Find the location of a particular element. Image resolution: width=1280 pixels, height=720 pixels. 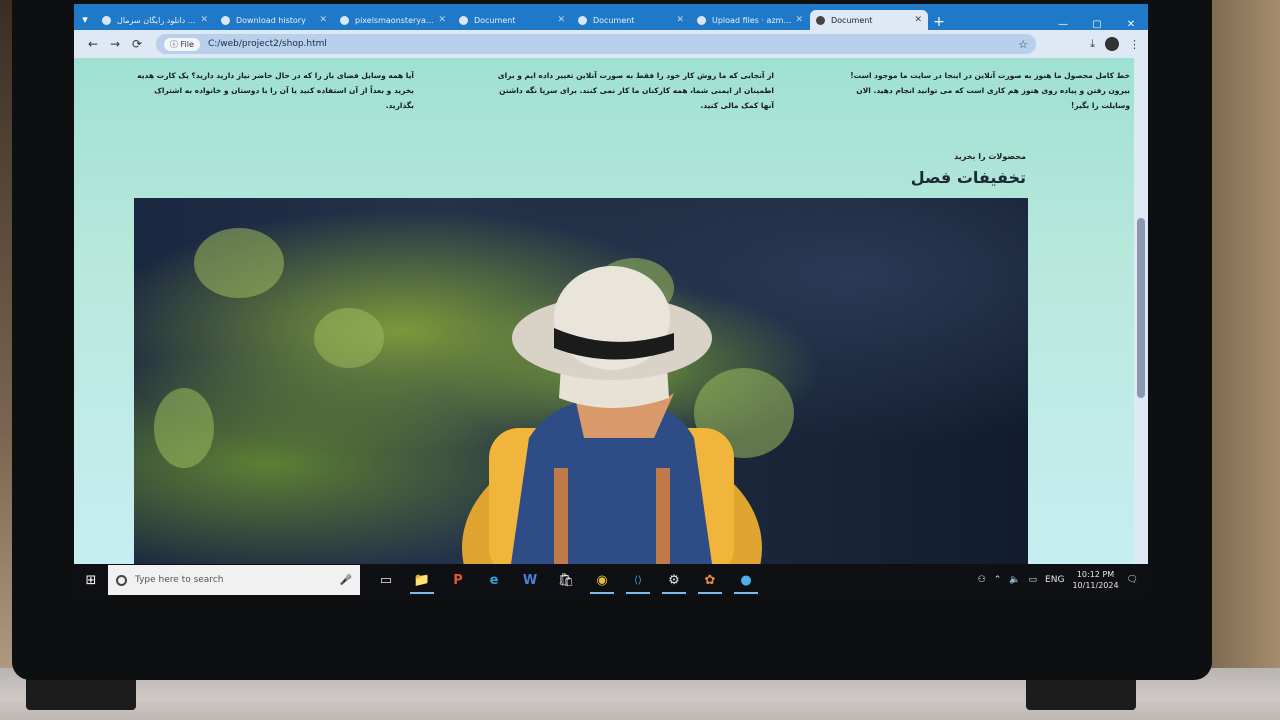

window-controls: — ▢ ✕ is located at coordinates (1097, 24).